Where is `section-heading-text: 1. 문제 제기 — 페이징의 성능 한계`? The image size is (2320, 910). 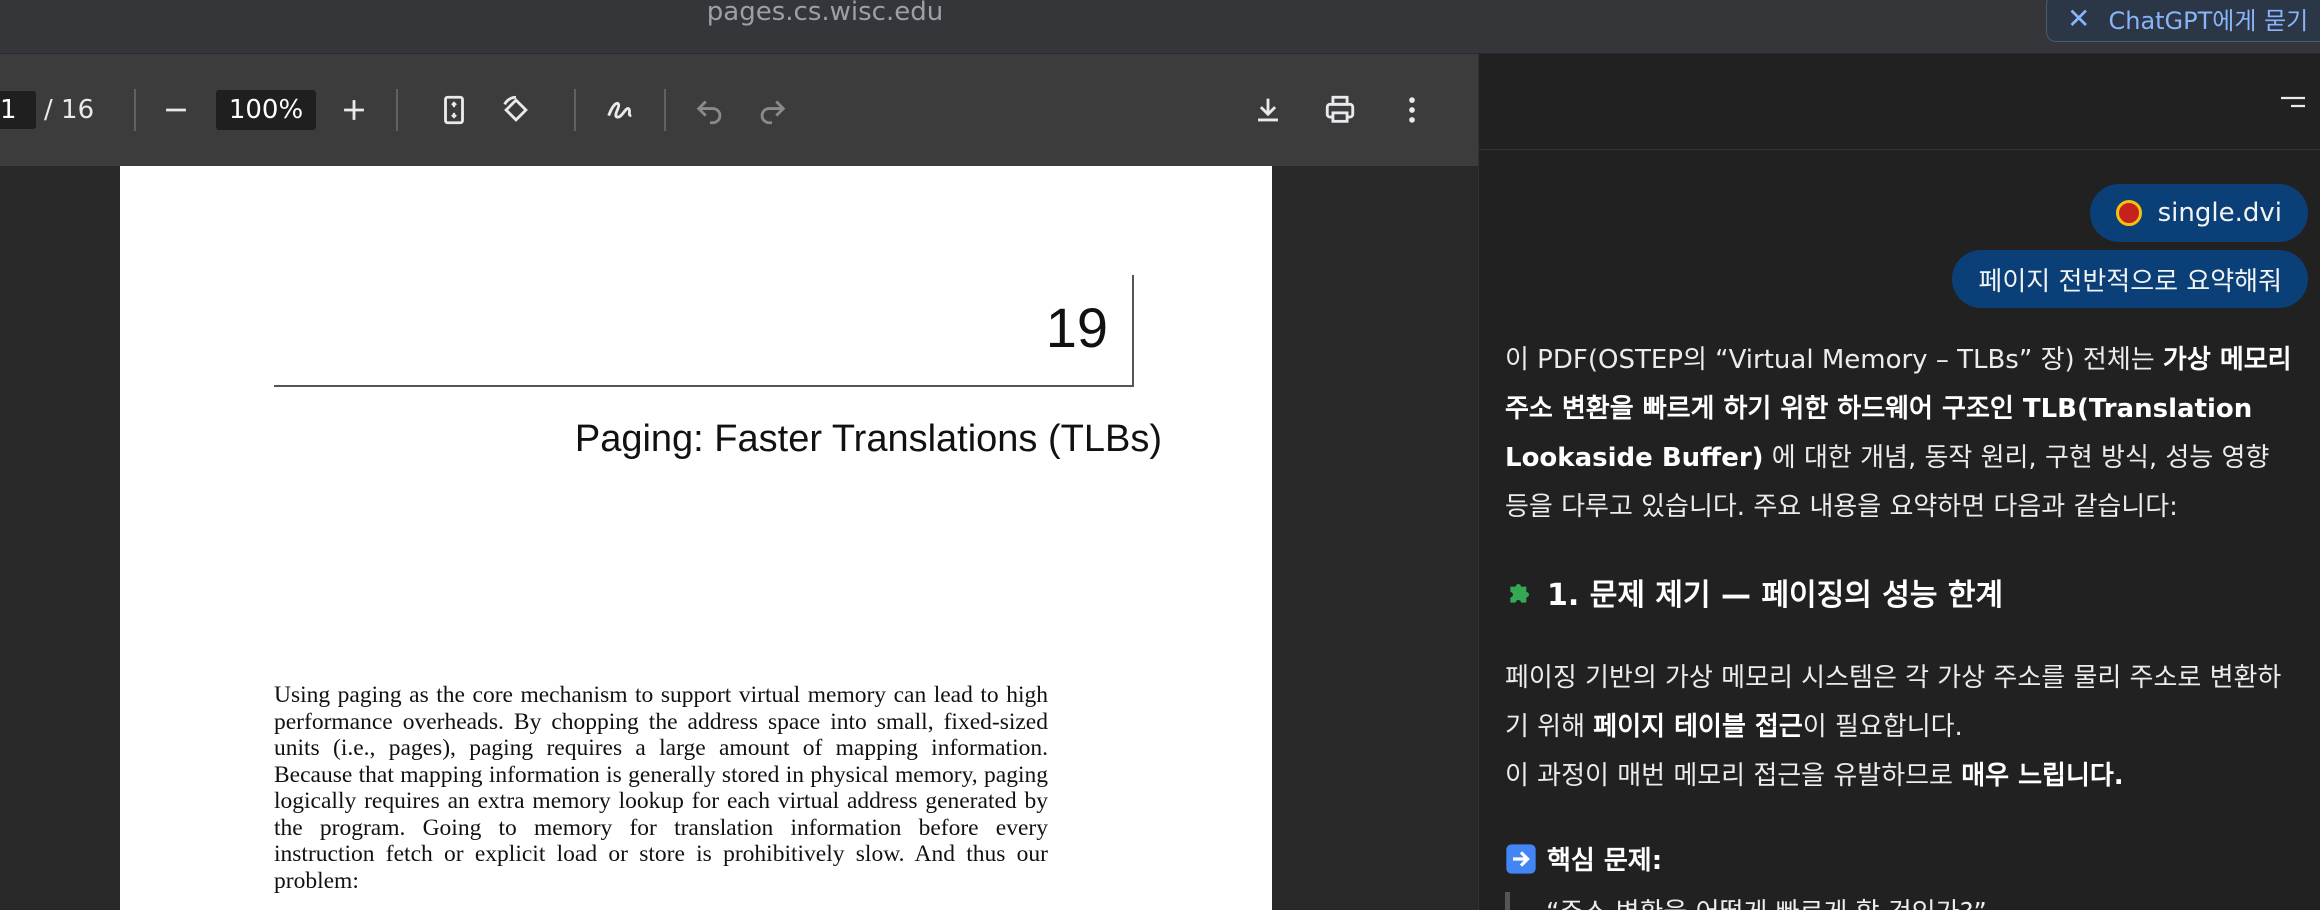
section-heading-text: 1. 문제 제기 — 페이징의 성능 한계 is located at coordinates (1775, 595).